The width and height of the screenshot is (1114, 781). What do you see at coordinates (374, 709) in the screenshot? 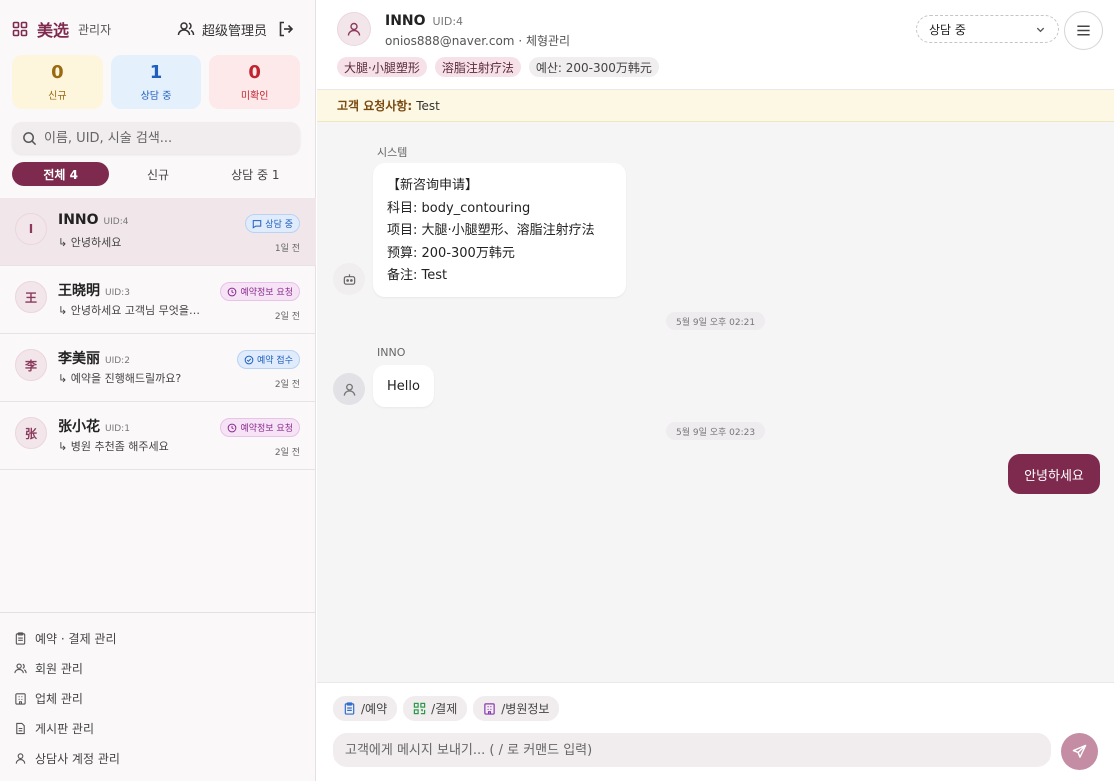
I see `command-label: /예약` at bounding box center [374, 709].